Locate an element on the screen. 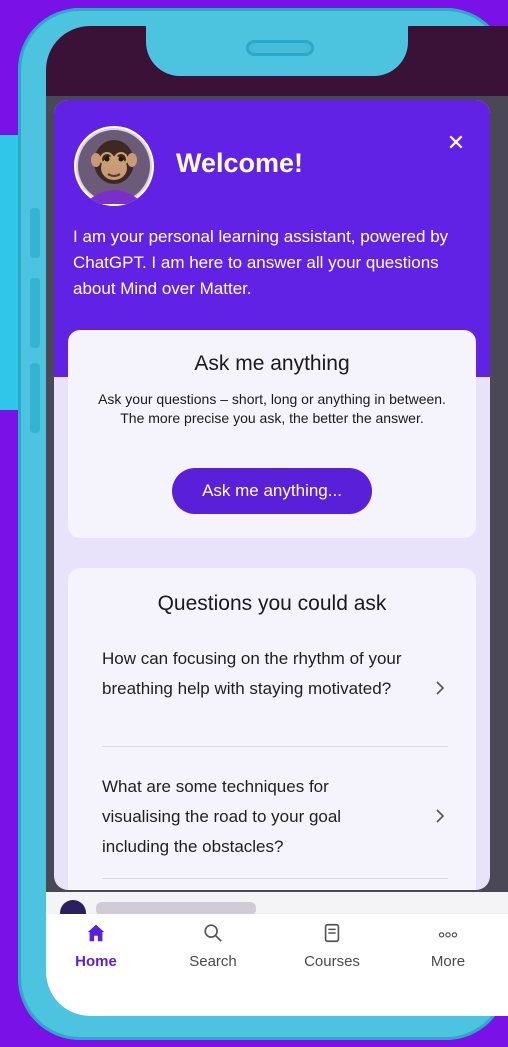  nav-label: More is located at coordinates (448, 961).